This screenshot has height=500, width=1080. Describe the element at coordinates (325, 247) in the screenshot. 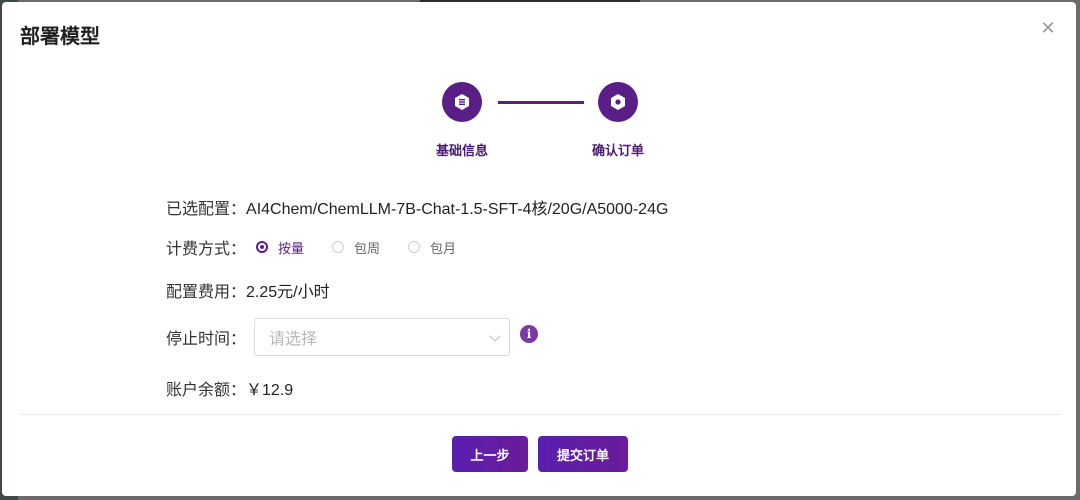

I see `billing-row: 计费方式： 按量 包周 包月` at that location.